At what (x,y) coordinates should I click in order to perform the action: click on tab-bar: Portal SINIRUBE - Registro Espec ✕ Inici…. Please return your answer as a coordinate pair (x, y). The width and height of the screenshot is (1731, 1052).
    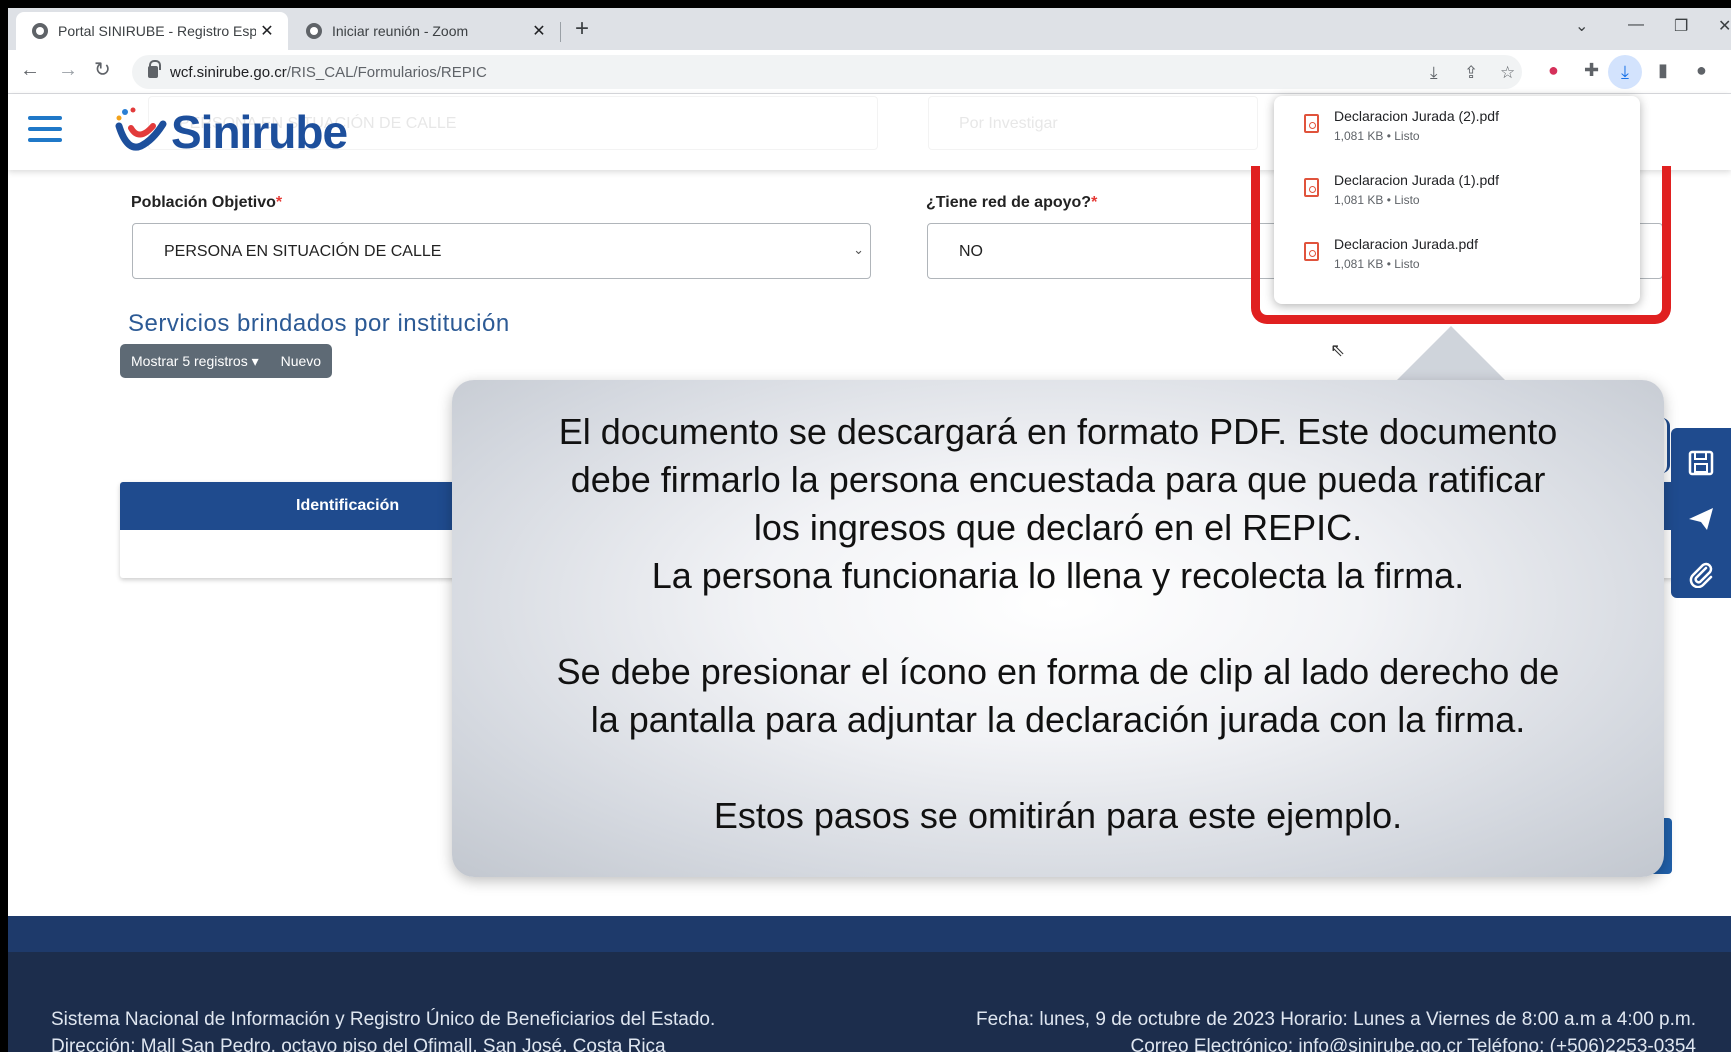
    Looking at the image, I should click on (869, 29).